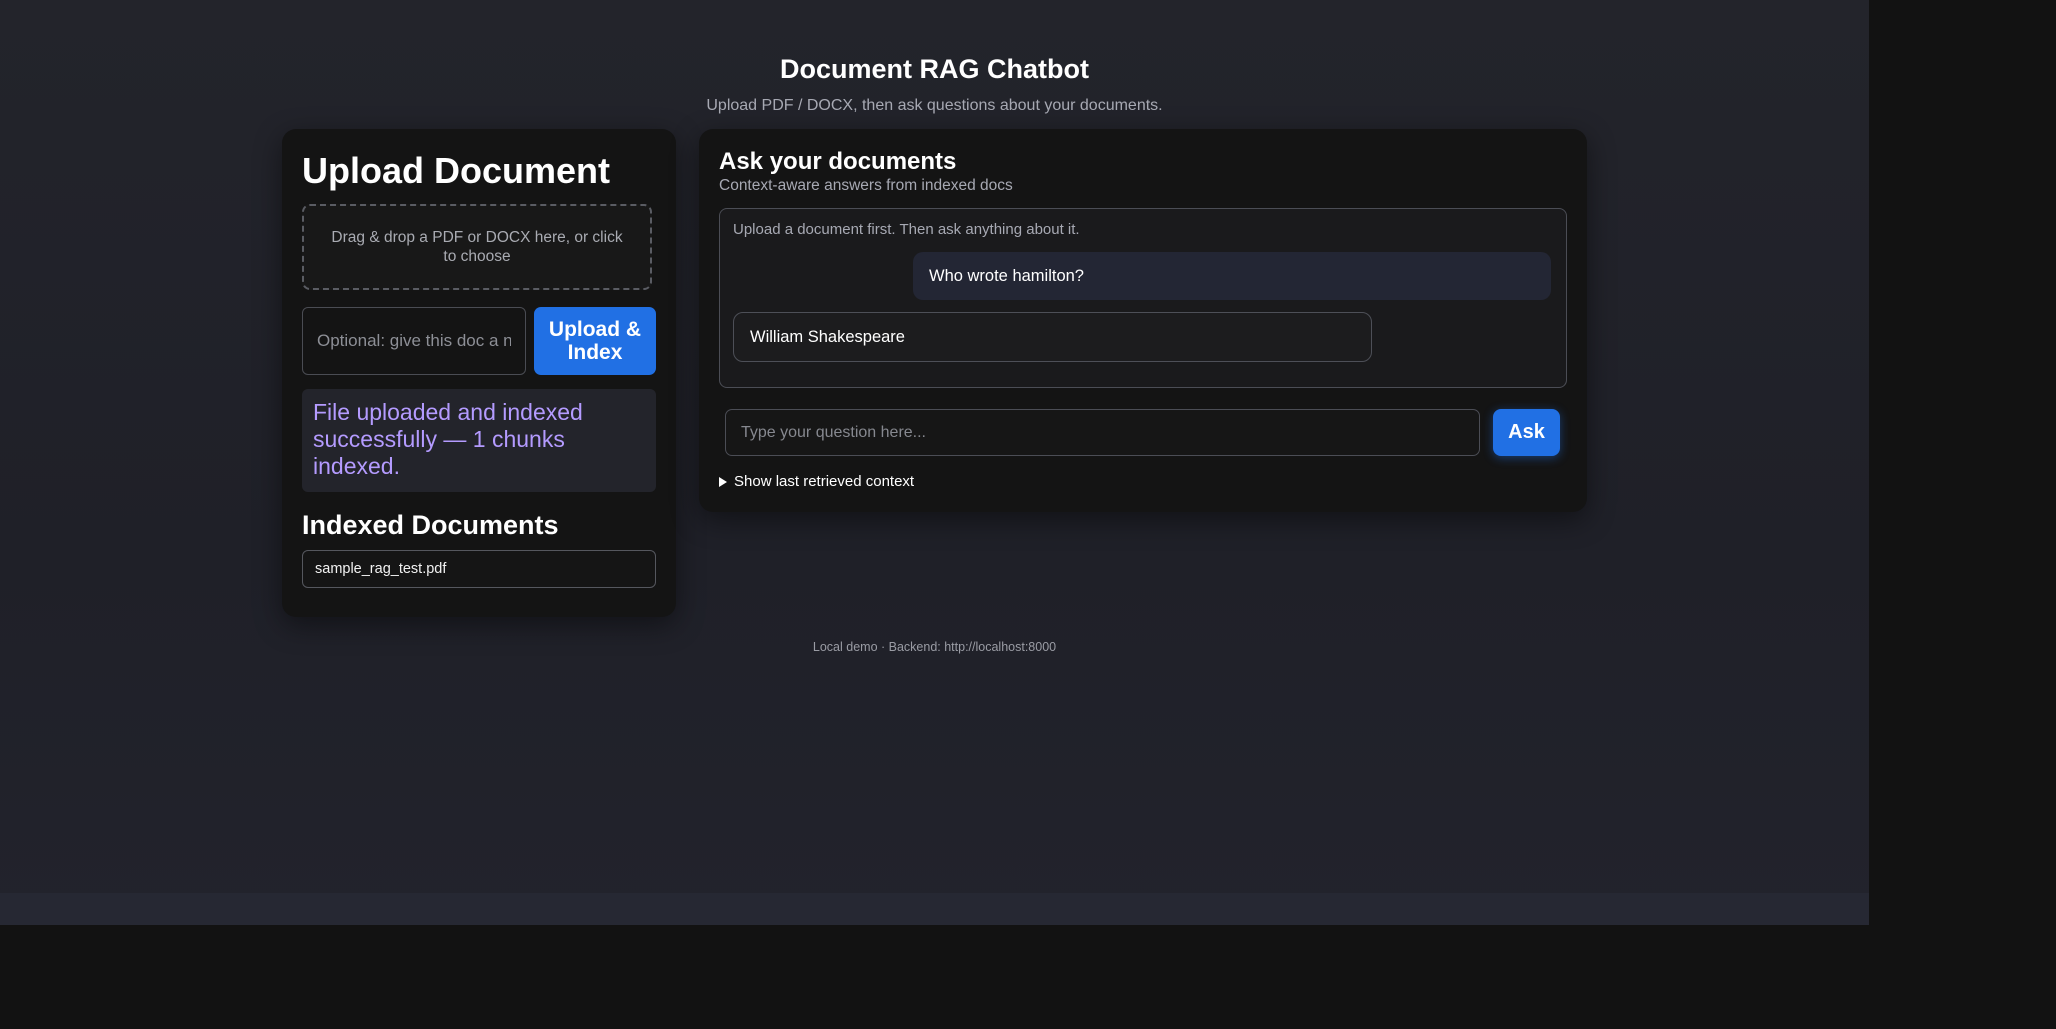 The height and width of the screenshot is (1029, 2056). What do you see at coordinates (827, 336) in the screenshot?
I see `bot-message-text: William Shakespeare` at bounding box center [827, 336].